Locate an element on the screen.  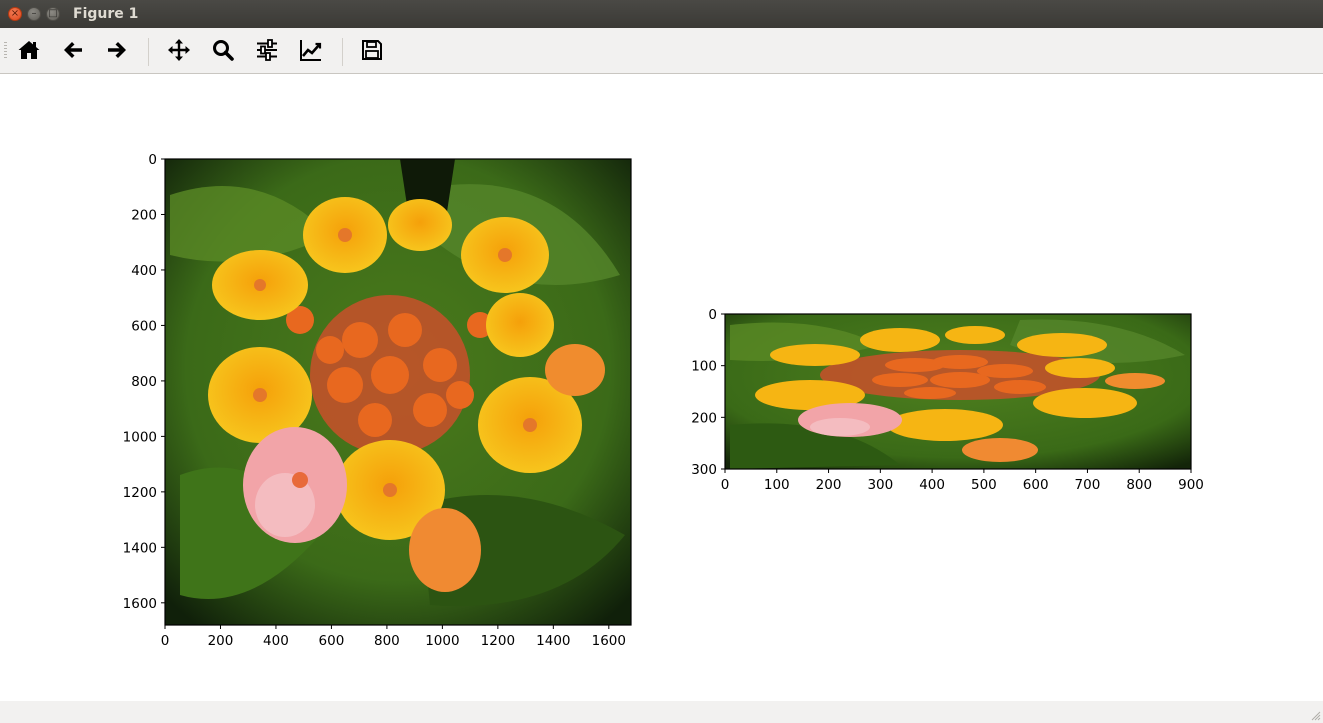
axes-svg: 0 100 200 300 400 500 600 700 800 900 0 100 200 300 is located at coordinates (947, 400).